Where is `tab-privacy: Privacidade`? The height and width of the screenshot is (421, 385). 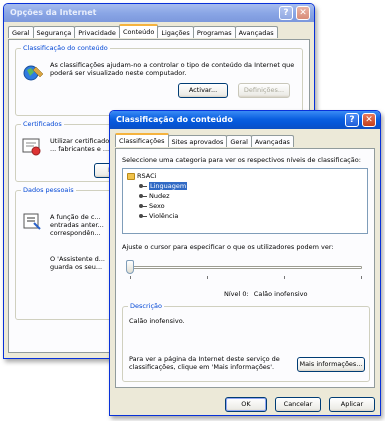
tab-privacy: Privacidade is located at coordinates (97, 32).